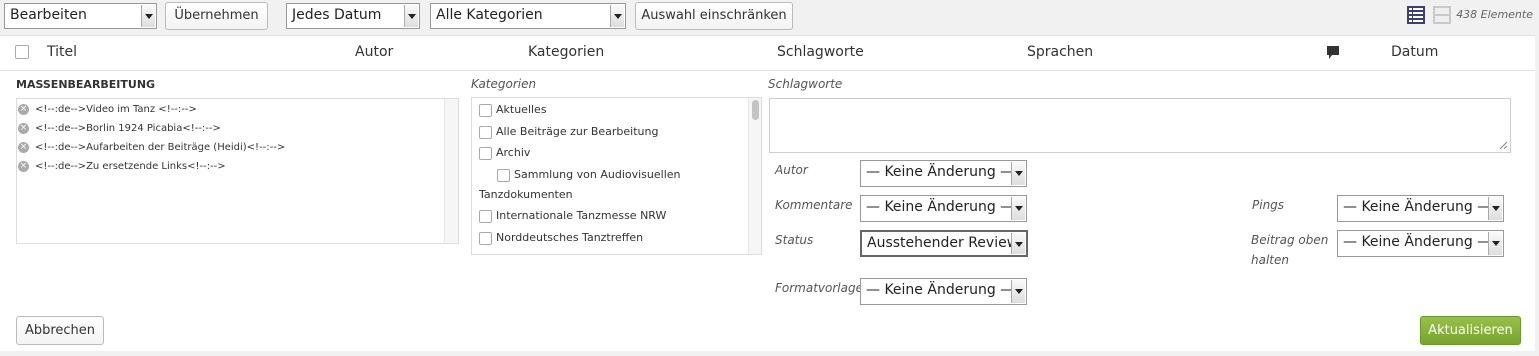  Describe the element at coordinates (754, 176) in the screenshot. I see `categories-scrollbar` at that location.